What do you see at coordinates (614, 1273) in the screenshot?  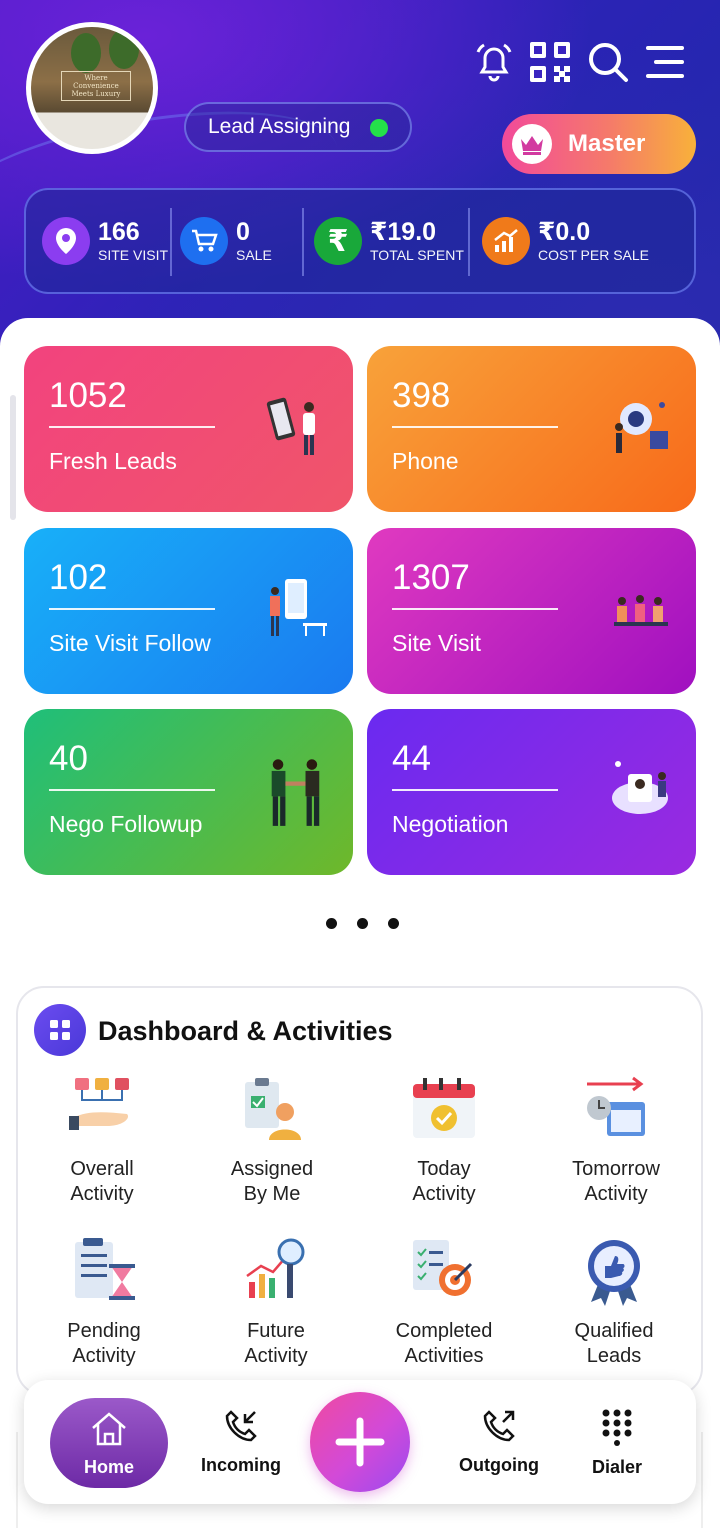 I see `thumbs-up-badge-icon` at bounding box center [614, 1273].